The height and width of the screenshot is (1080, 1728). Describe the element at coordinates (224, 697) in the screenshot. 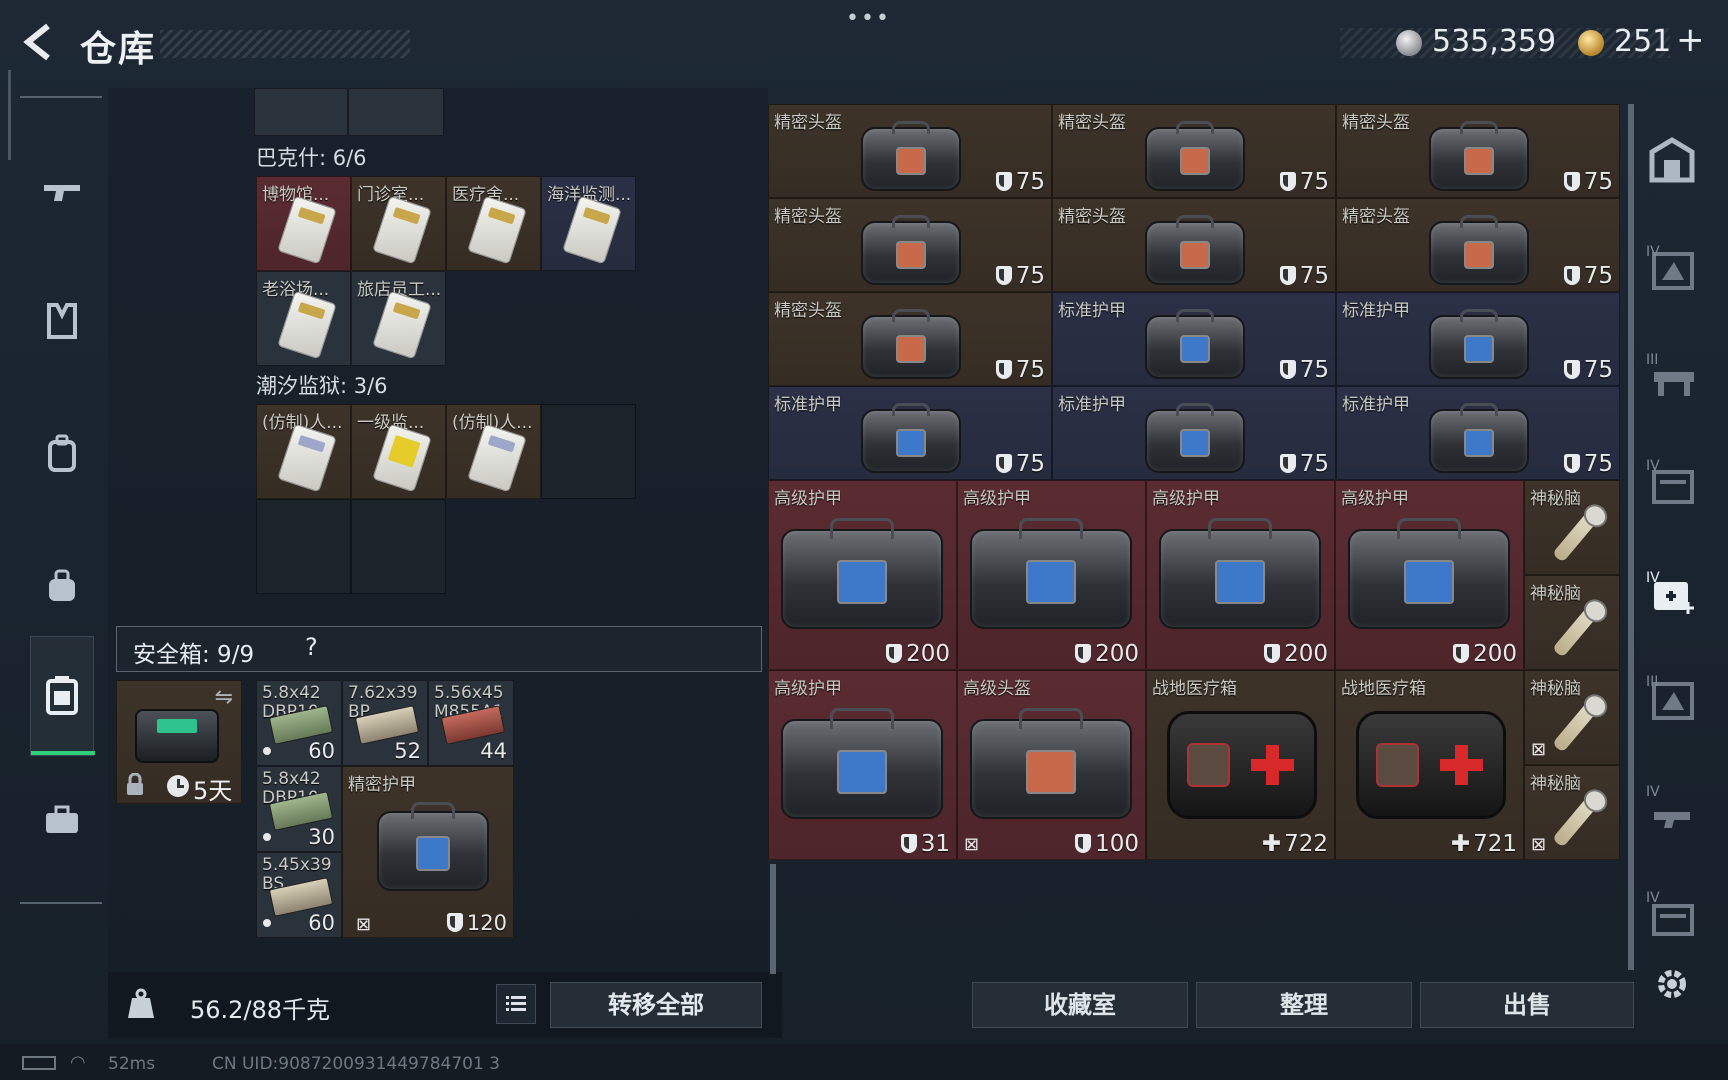

I see `swap-icon: ⇋` at that location.